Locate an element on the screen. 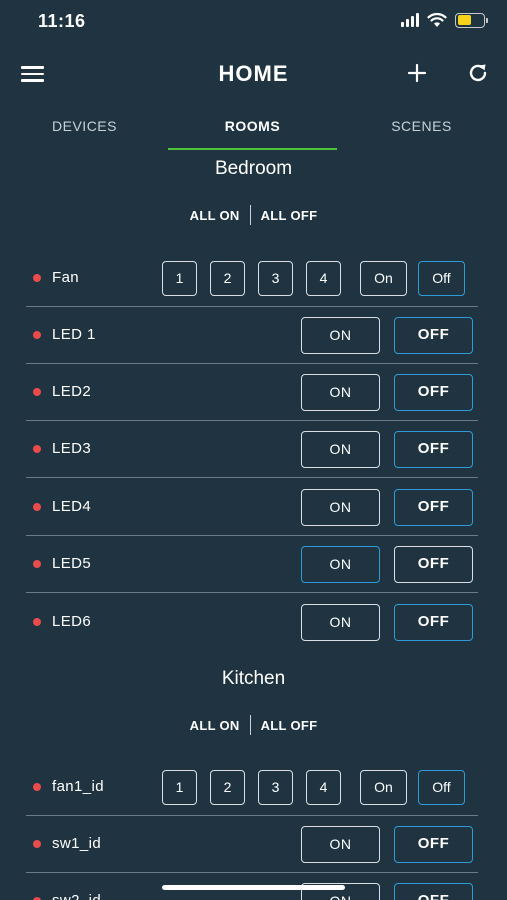 The image size is (507, 900). tab-devices: DEVICES is located at coordinates (84, 130).